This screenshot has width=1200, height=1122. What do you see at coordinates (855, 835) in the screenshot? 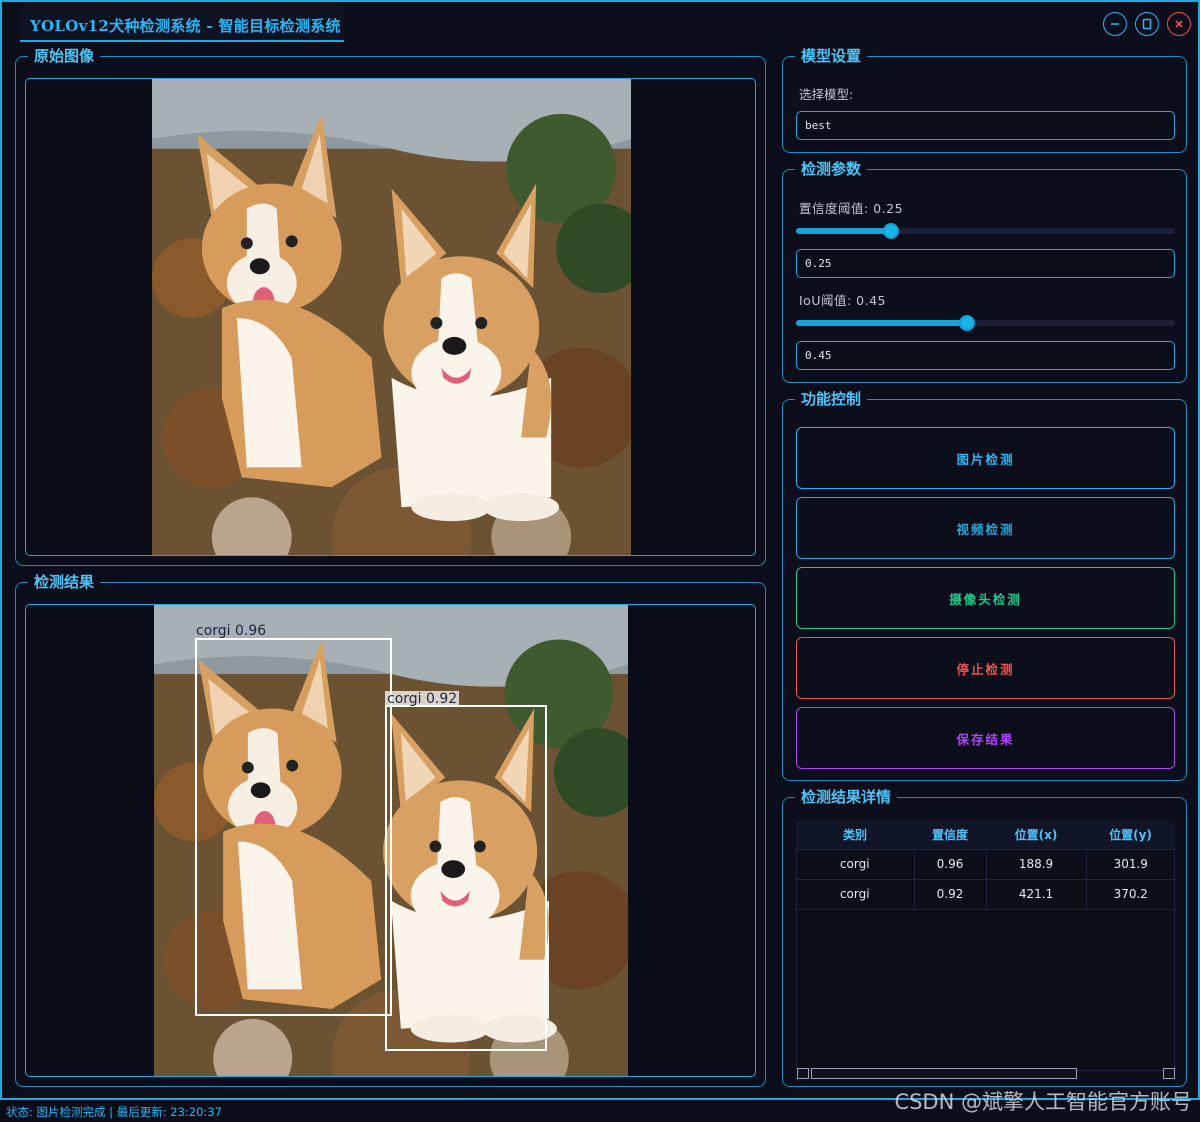
I see `column-header: 类别` at bounding box center [855, 835].